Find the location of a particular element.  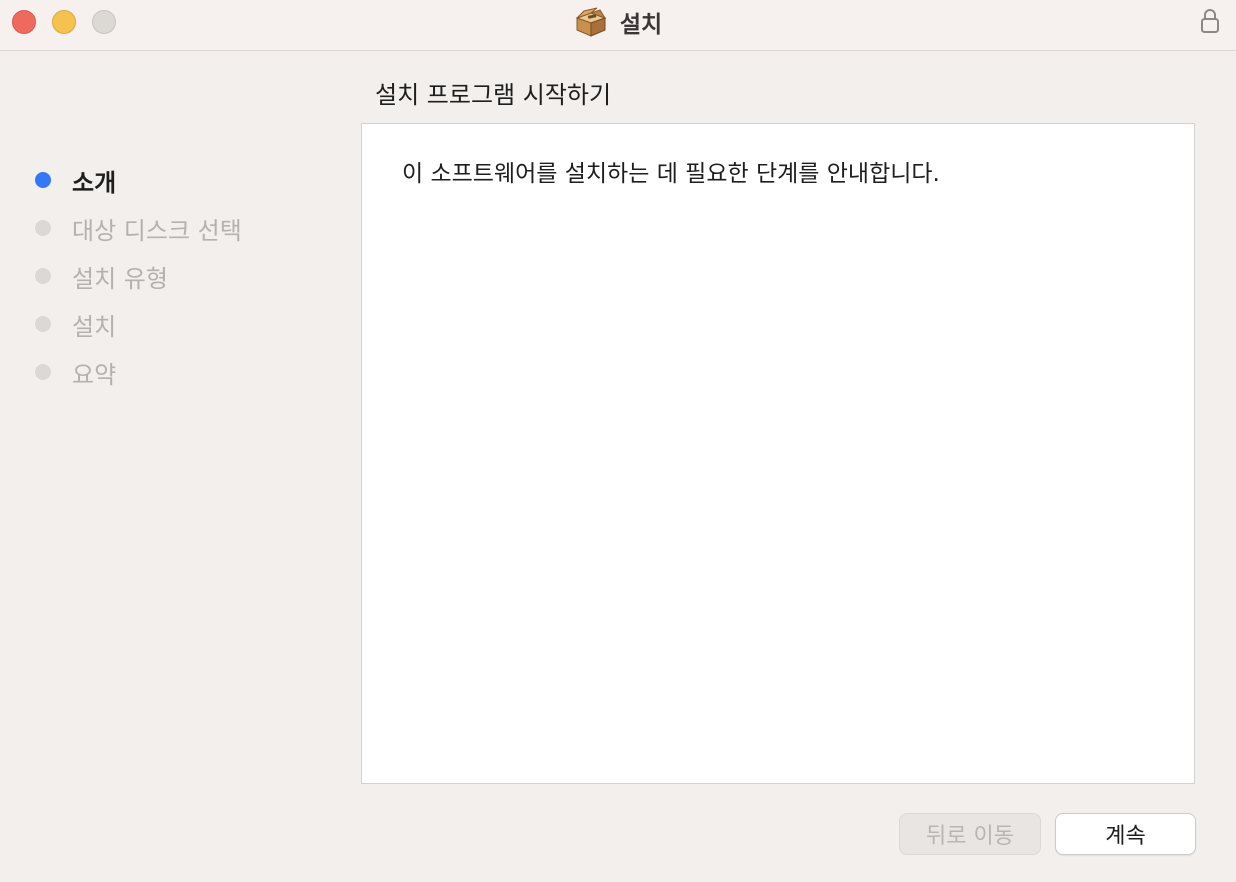

title-bar: 설치 is located at coordinates (618, 25).